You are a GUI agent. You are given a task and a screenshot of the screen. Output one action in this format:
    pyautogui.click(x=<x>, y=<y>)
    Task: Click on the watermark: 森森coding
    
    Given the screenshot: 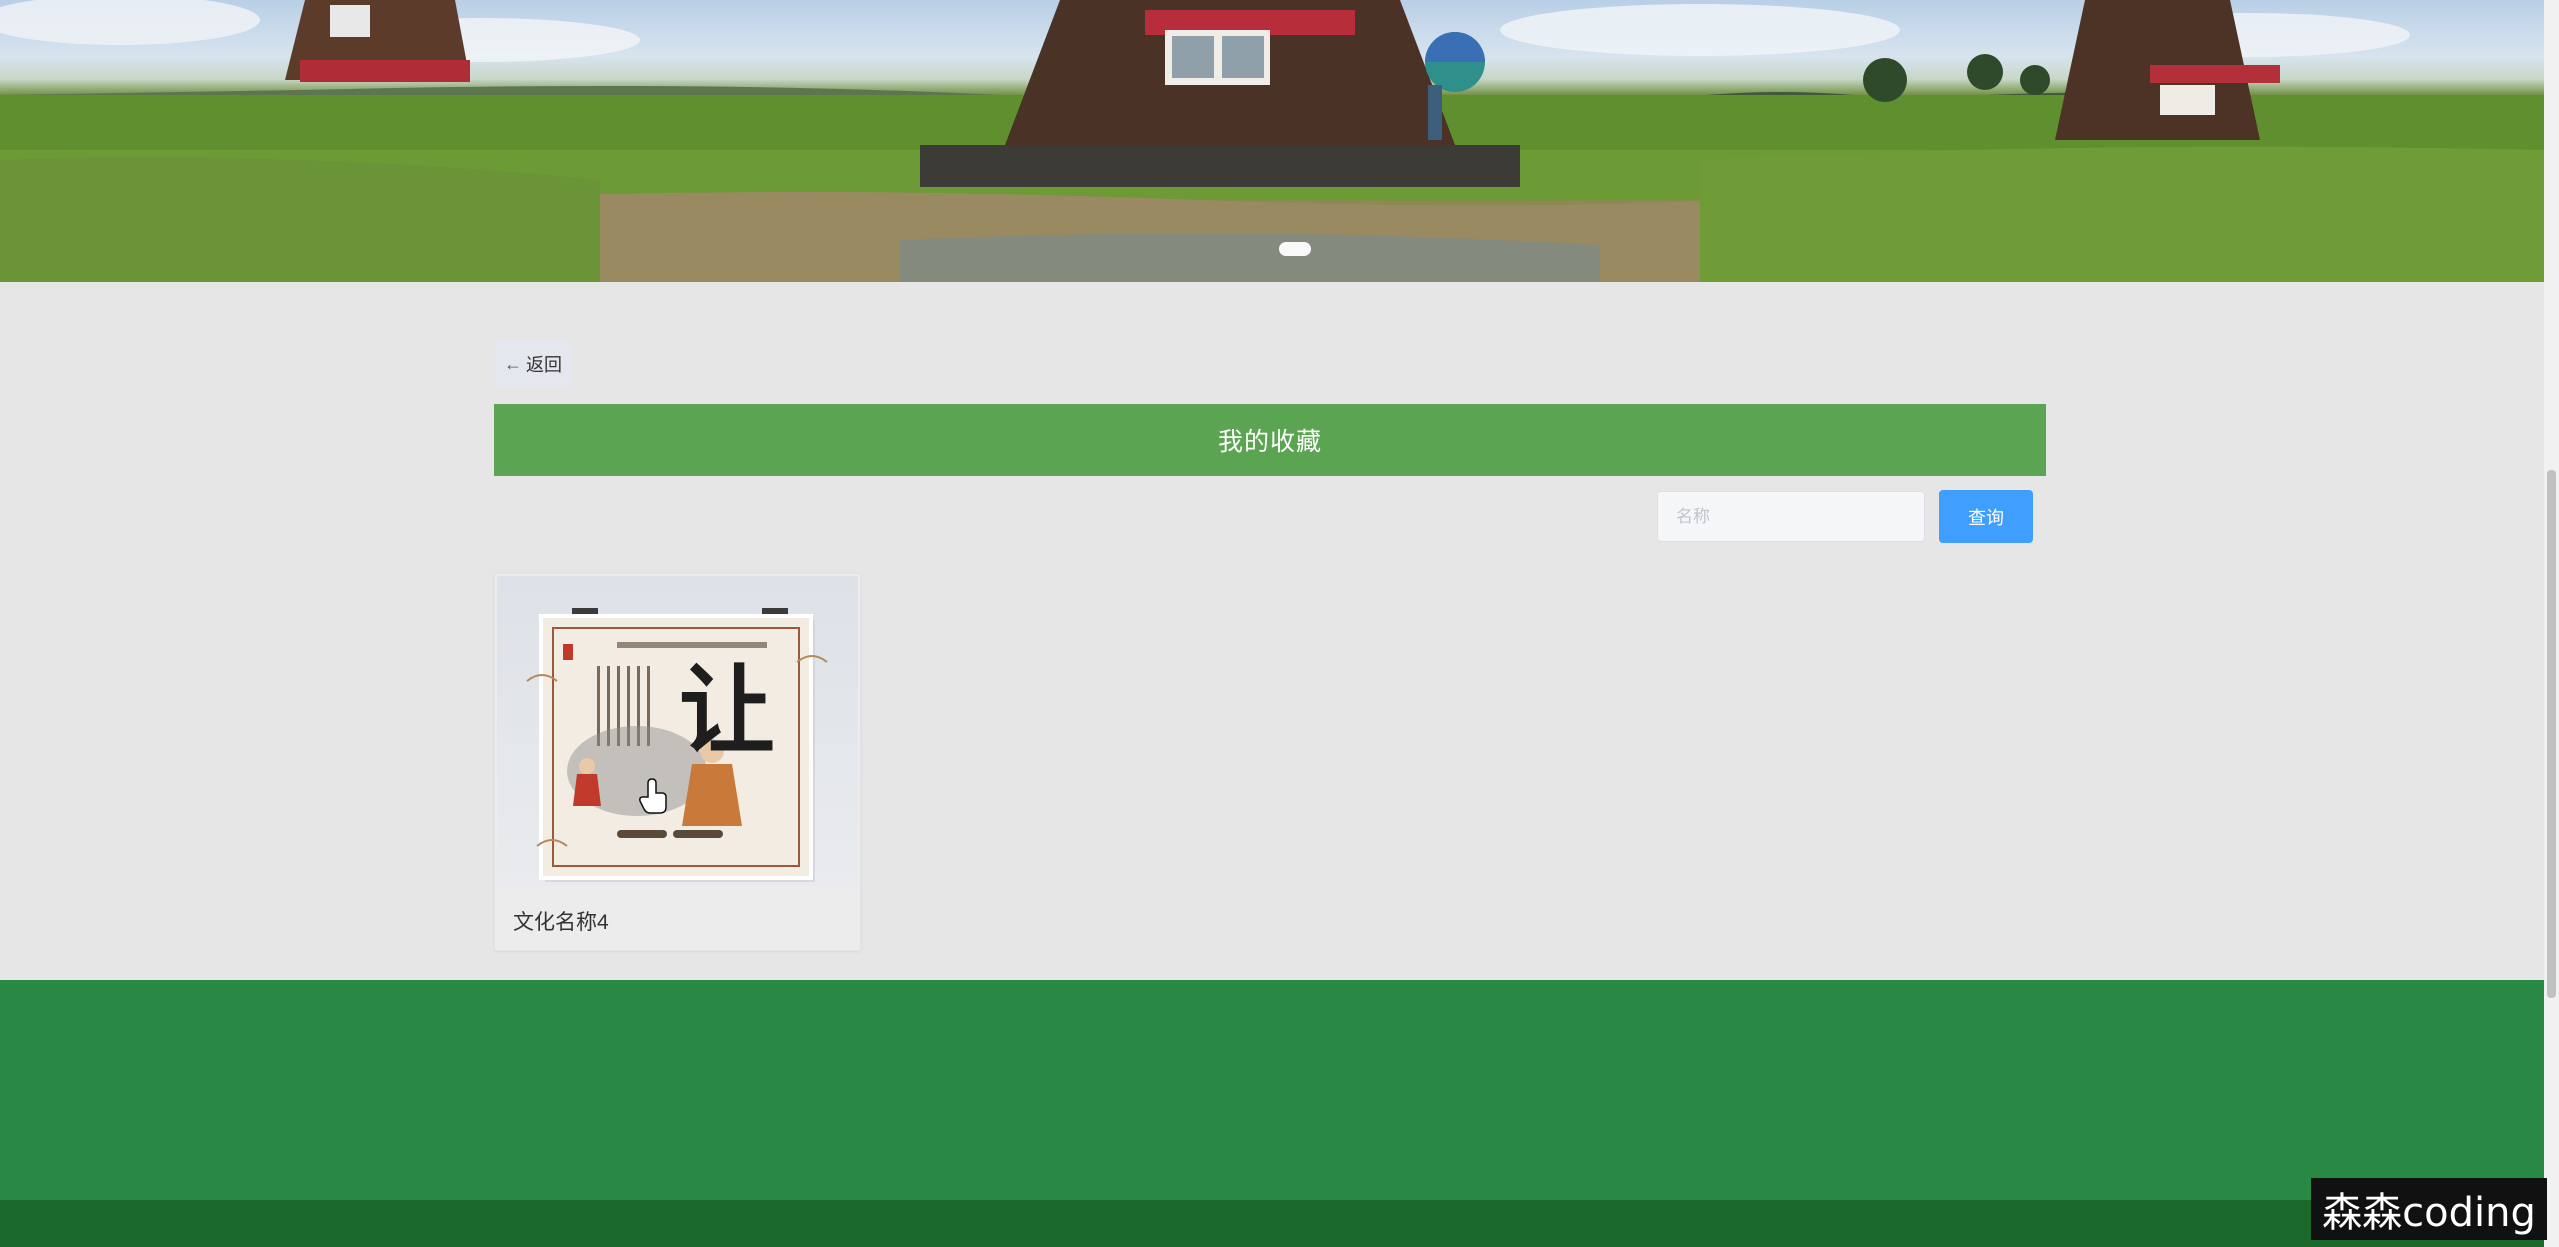 What is the action you would take?
    pyautogui.click(x=2429, y=1209)
    